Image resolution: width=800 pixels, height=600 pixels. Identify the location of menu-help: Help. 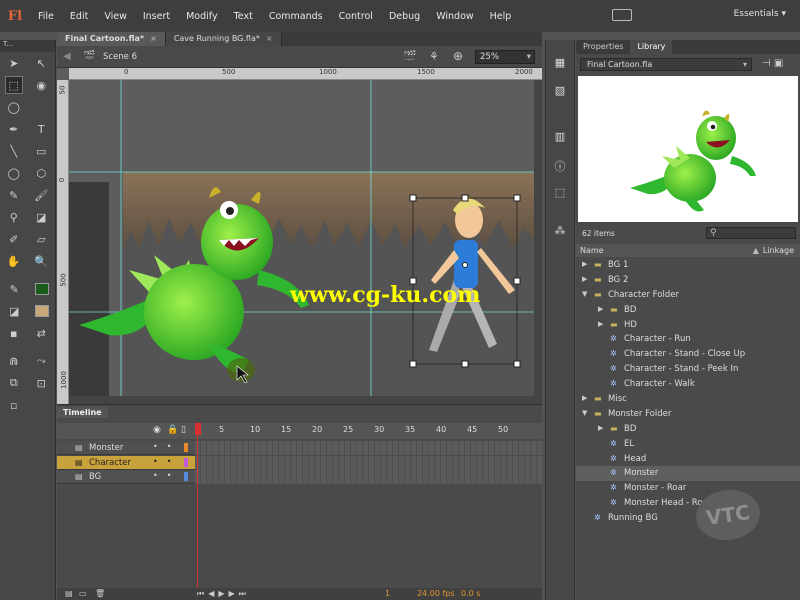
(501, 16).